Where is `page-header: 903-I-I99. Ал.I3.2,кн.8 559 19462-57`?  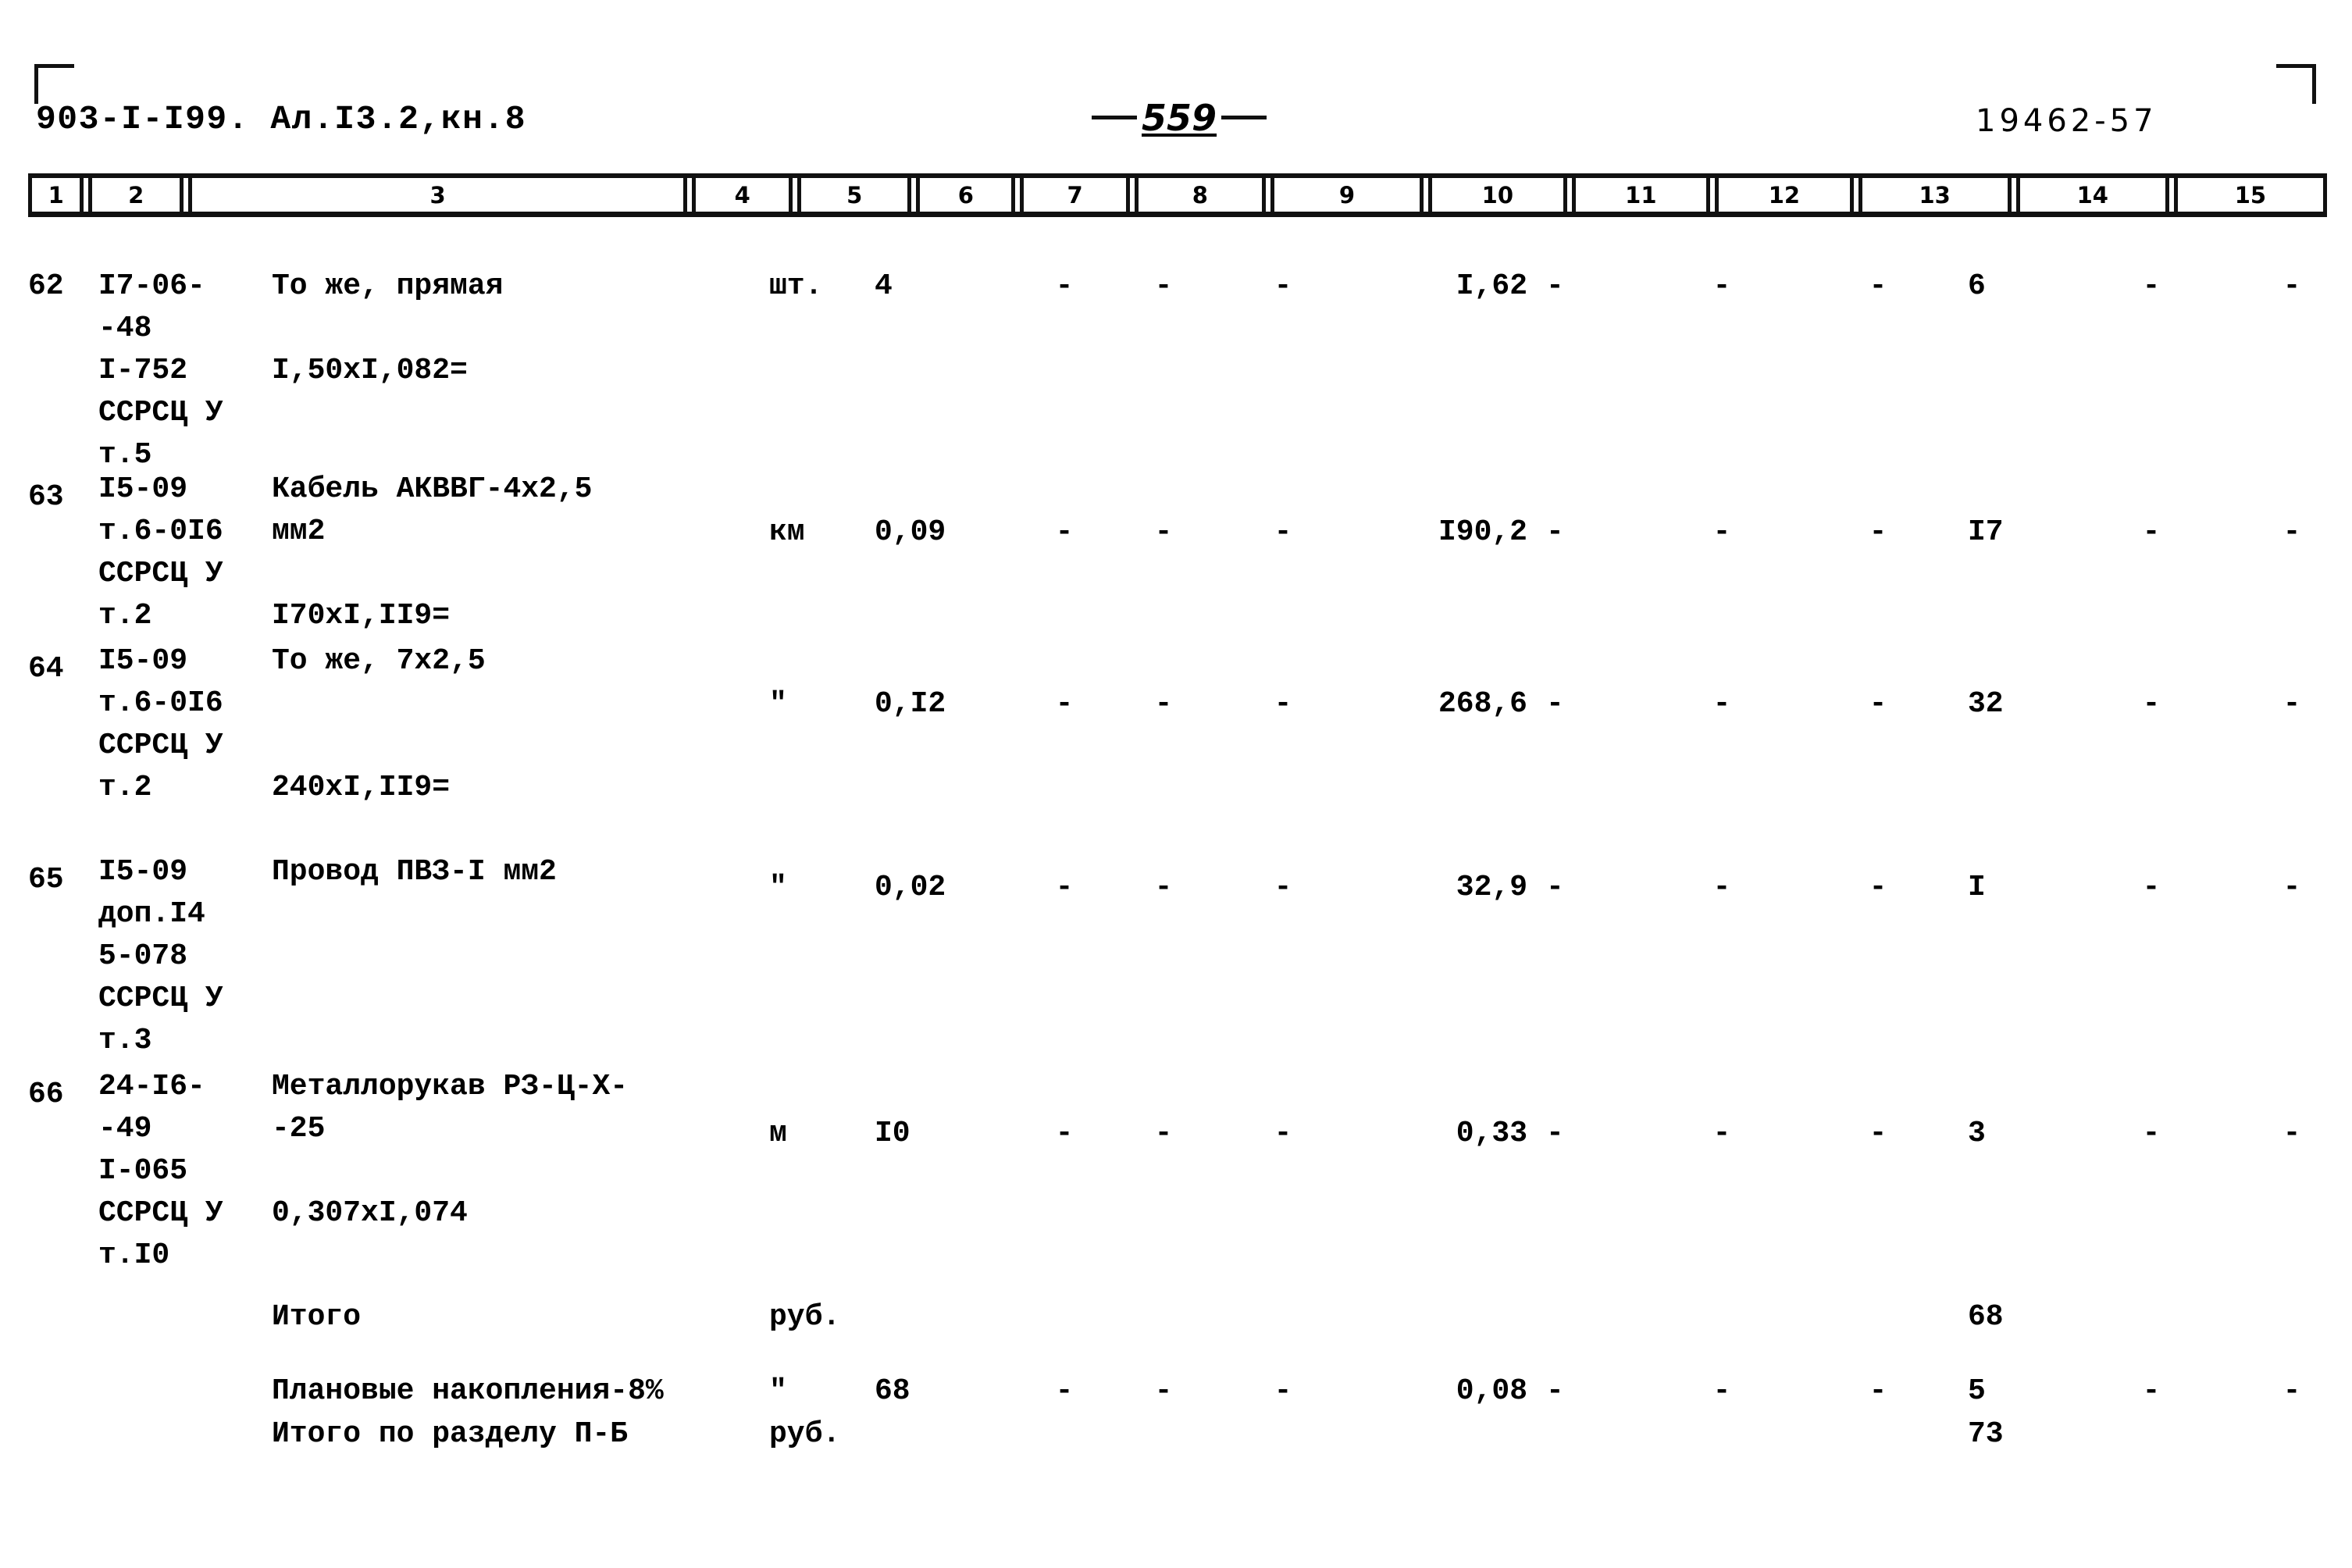 page-header: 903-I-I99. Ал.I3.2,кн.8 559 19462-57 is located at coordinates (1176, 122).